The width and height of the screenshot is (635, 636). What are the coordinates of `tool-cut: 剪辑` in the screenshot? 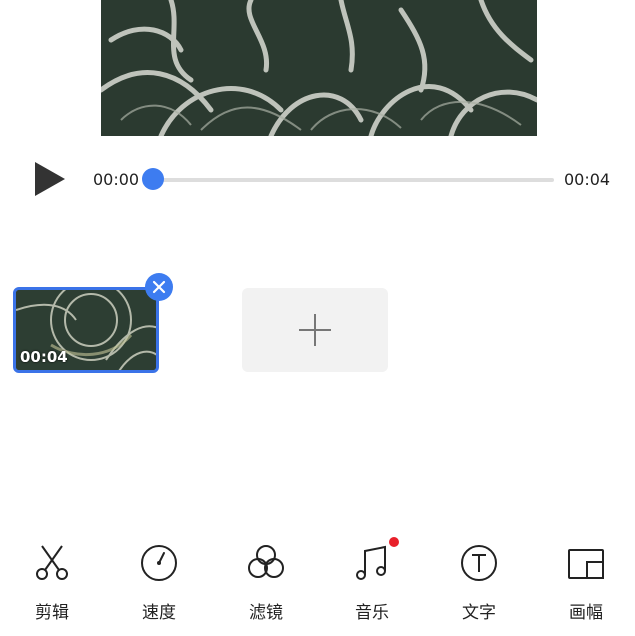 It's located at (52, 584).